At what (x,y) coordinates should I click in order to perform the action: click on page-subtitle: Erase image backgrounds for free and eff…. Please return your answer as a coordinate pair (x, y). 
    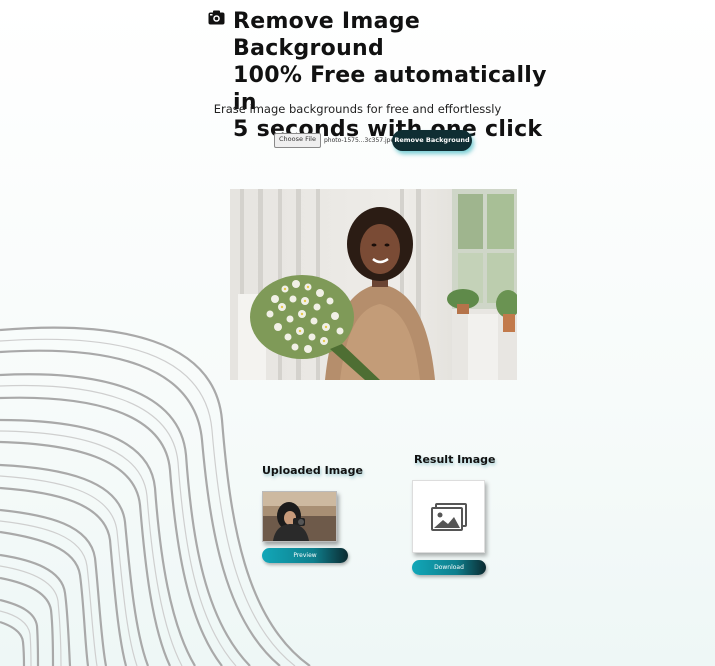
    Looking at the image, I should click on (357, 109).